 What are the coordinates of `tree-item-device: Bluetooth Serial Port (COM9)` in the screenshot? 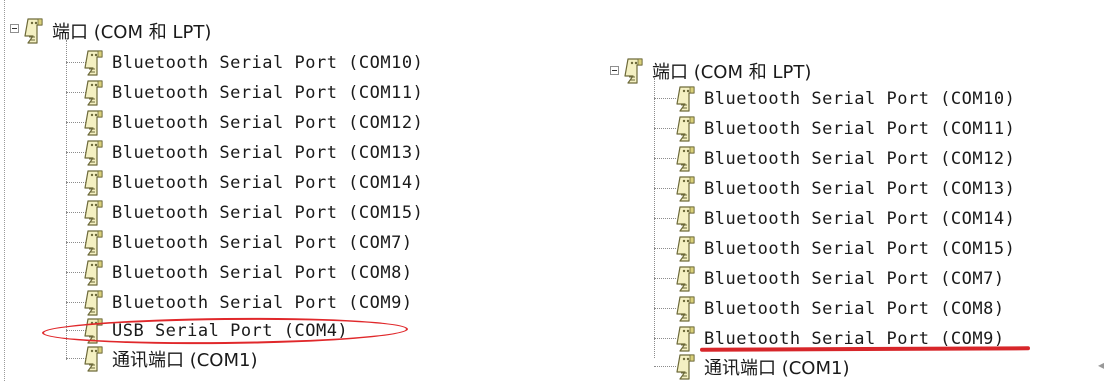 It's located at (246, 303).